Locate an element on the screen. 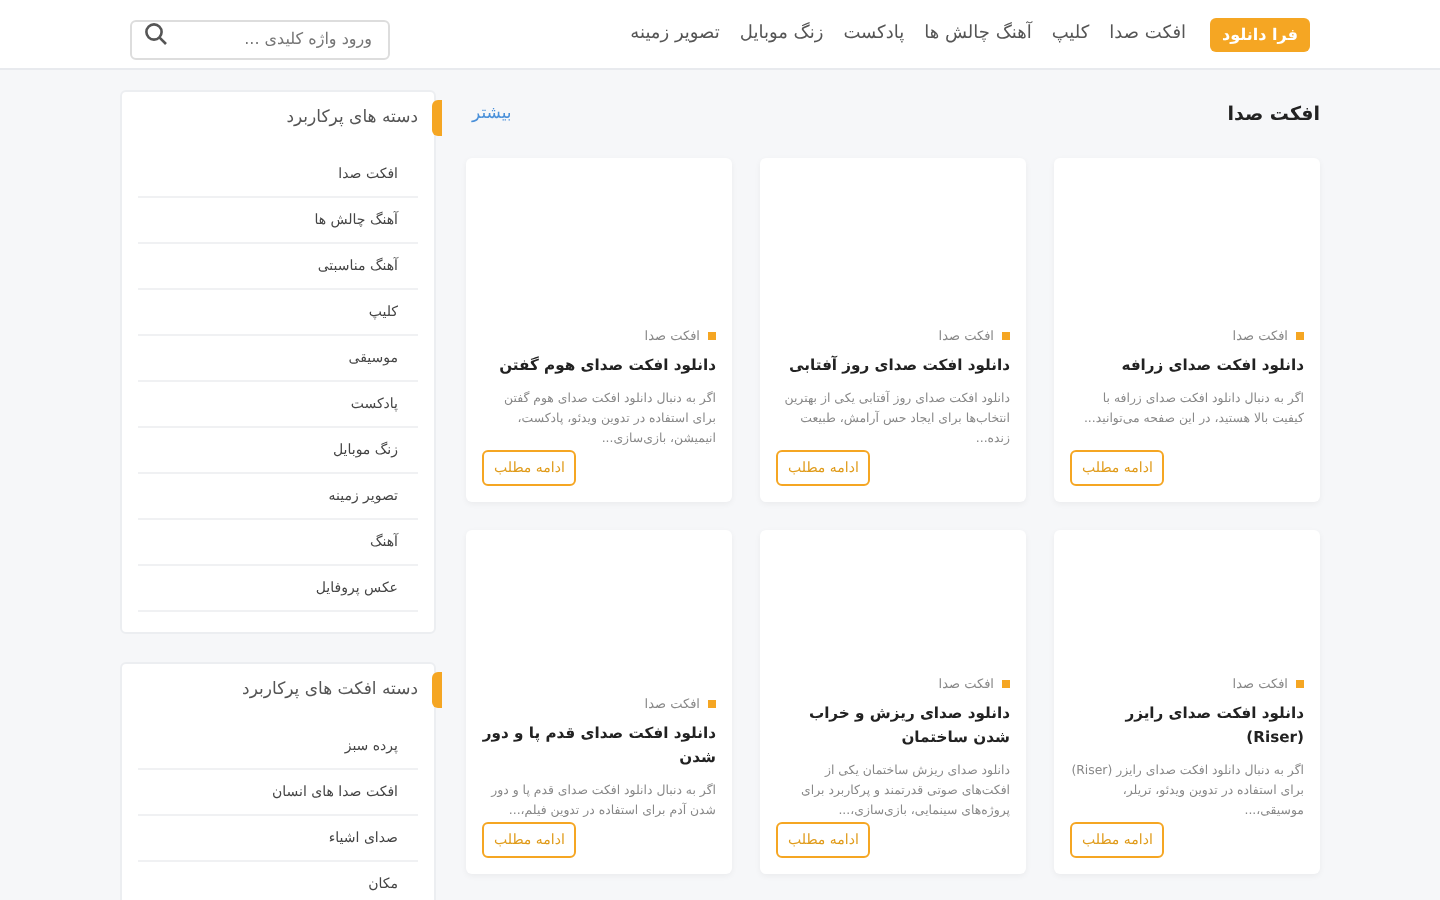 The image size is (1440, 900). panel-title: دسته های پرکاربرد is located at coordinates (353, 118).